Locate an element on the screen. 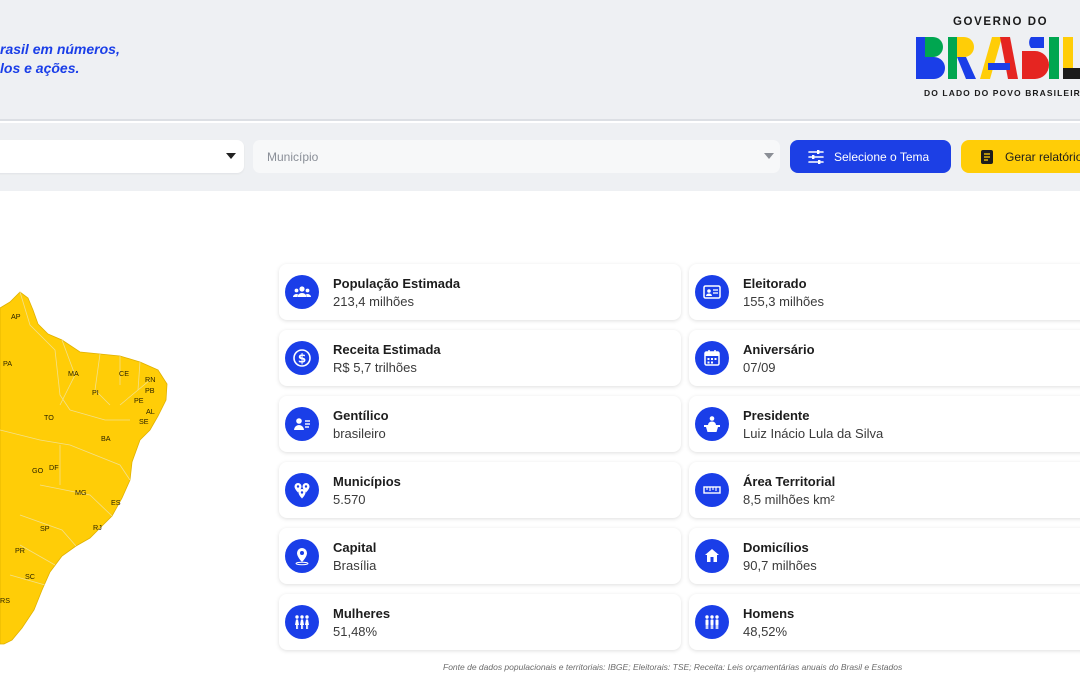  select-theme-button: Selecione o Tema is located at coordinates (870, 156).